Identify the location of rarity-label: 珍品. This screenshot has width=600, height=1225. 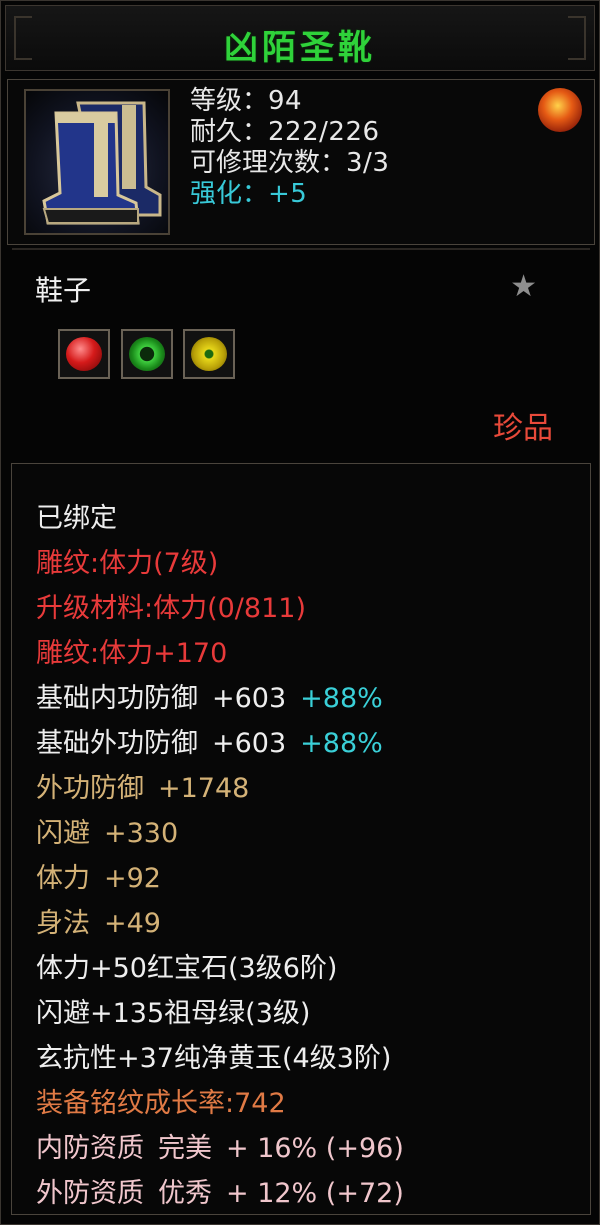
(523, 428).